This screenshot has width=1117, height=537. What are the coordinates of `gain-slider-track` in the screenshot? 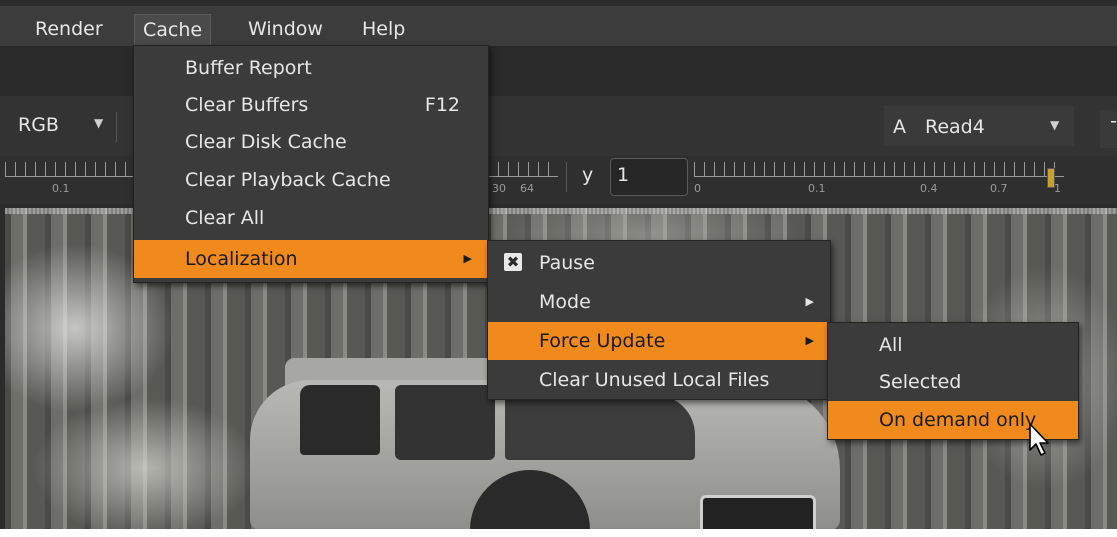 It's located at (70, 176).